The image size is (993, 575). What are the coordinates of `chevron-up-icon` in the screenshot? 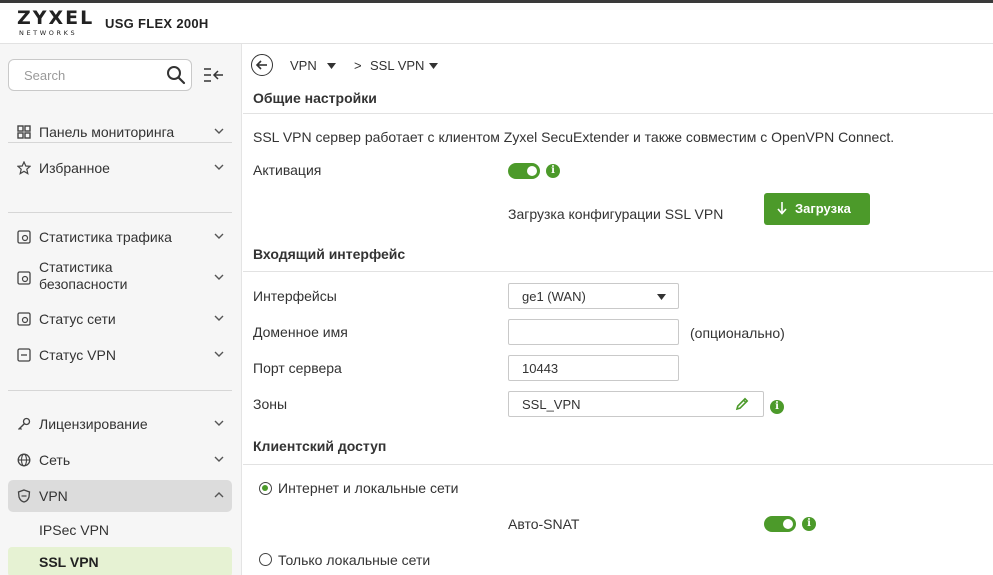 It's located at (219, 495).